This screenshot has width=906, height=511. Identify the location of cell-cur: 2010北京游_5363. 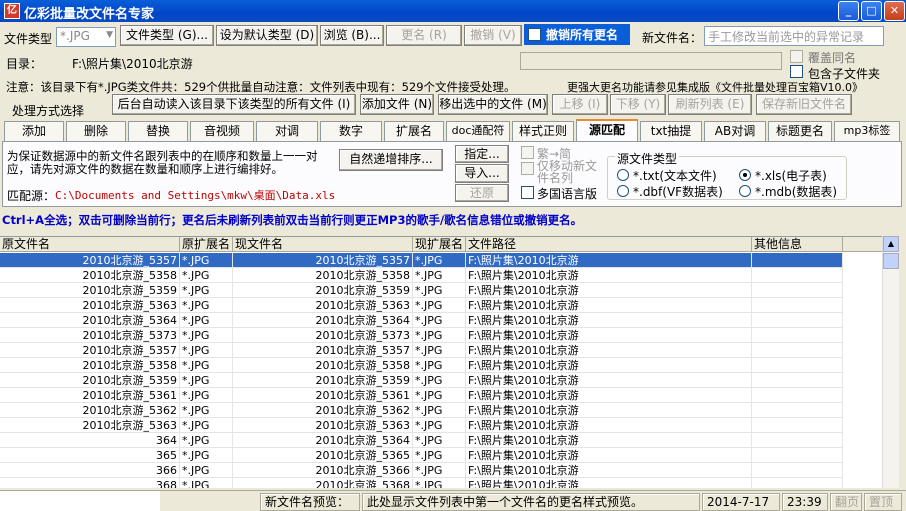
(323, 425).